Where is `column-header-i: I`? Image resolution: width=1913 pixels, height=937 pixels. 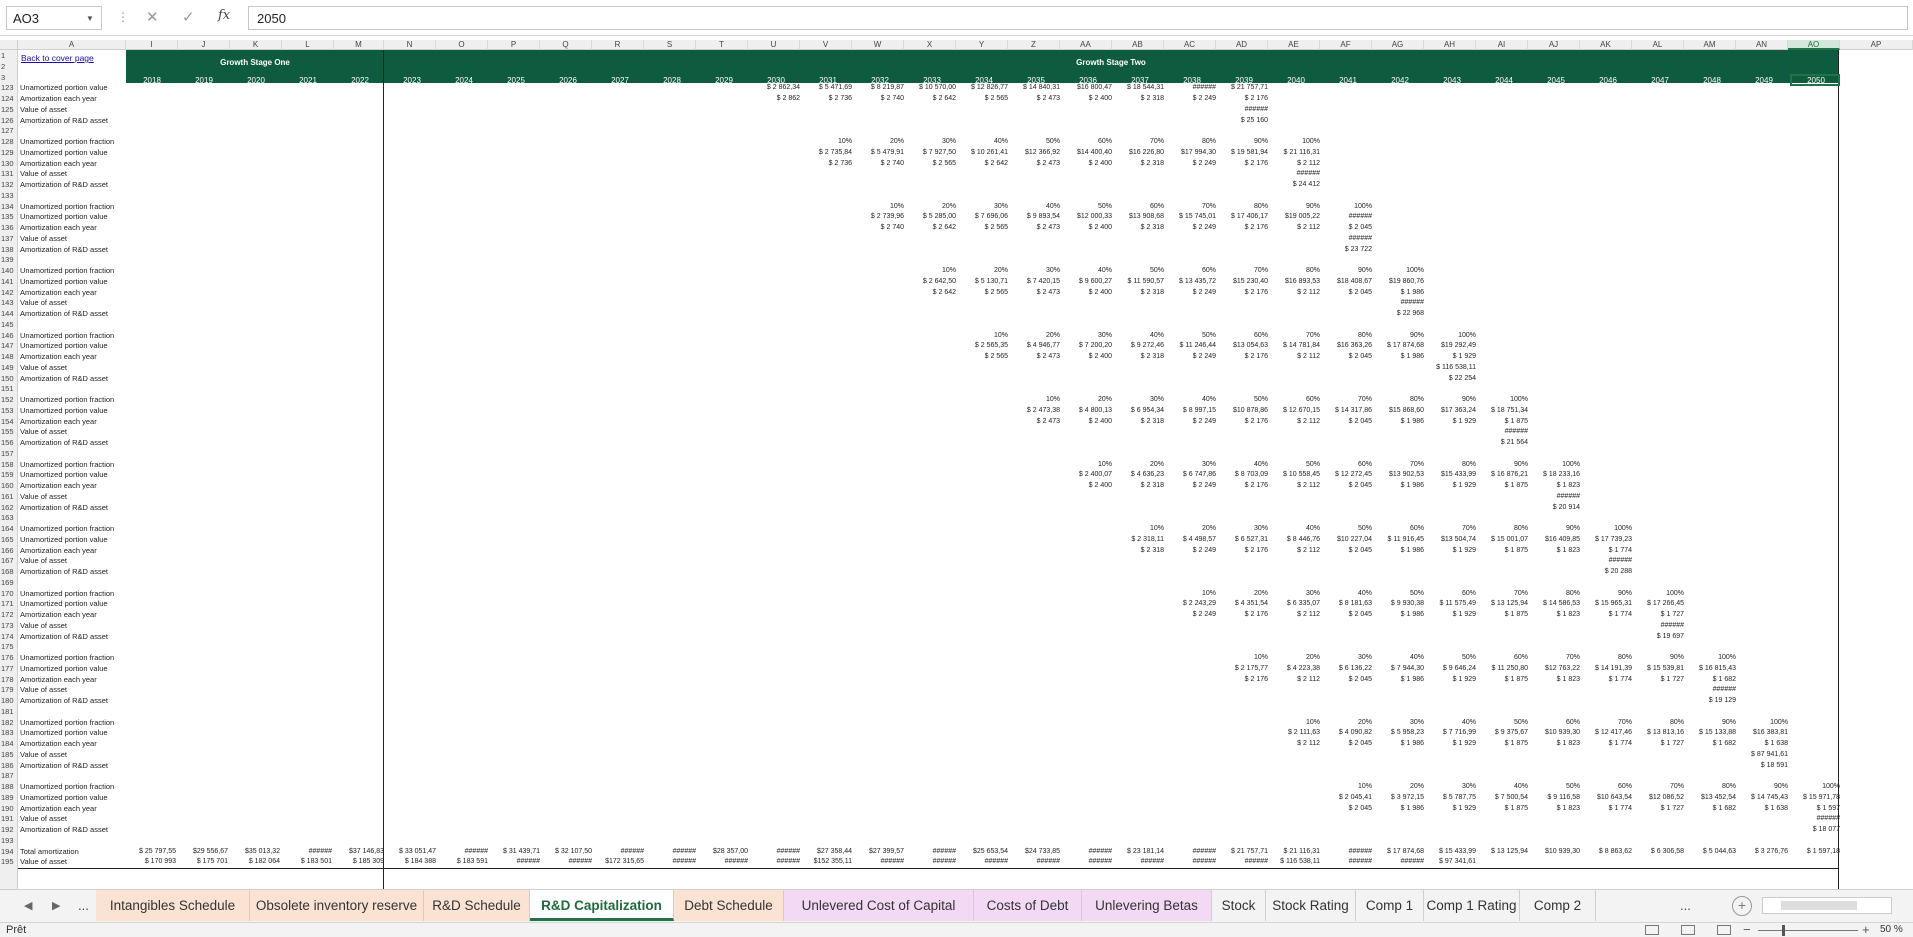
column-header-i: I is located at coordinates (152, 45).